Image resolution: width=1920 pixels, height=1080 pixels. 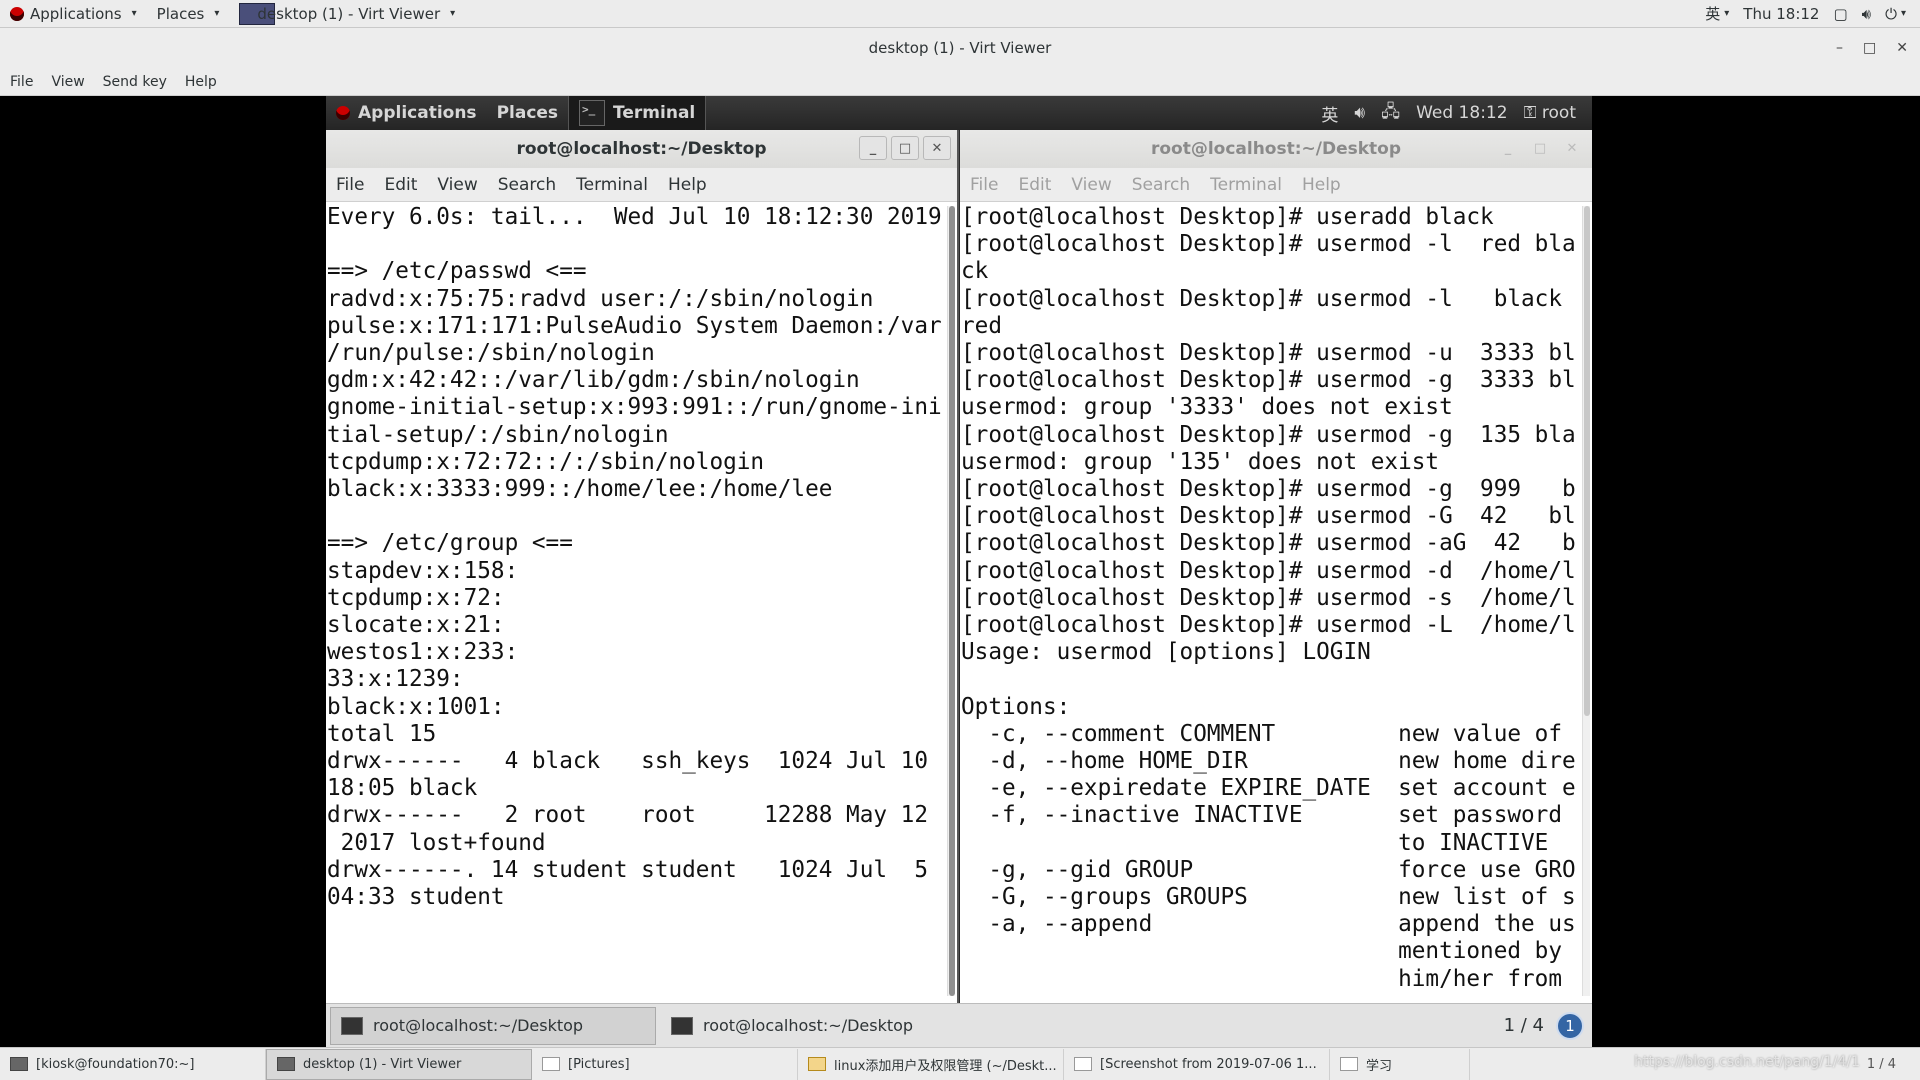 What do you see at coordinates (817, 1064) in the screenshot?
I see `text-editor-icon` at bounding box center [817, 1064].